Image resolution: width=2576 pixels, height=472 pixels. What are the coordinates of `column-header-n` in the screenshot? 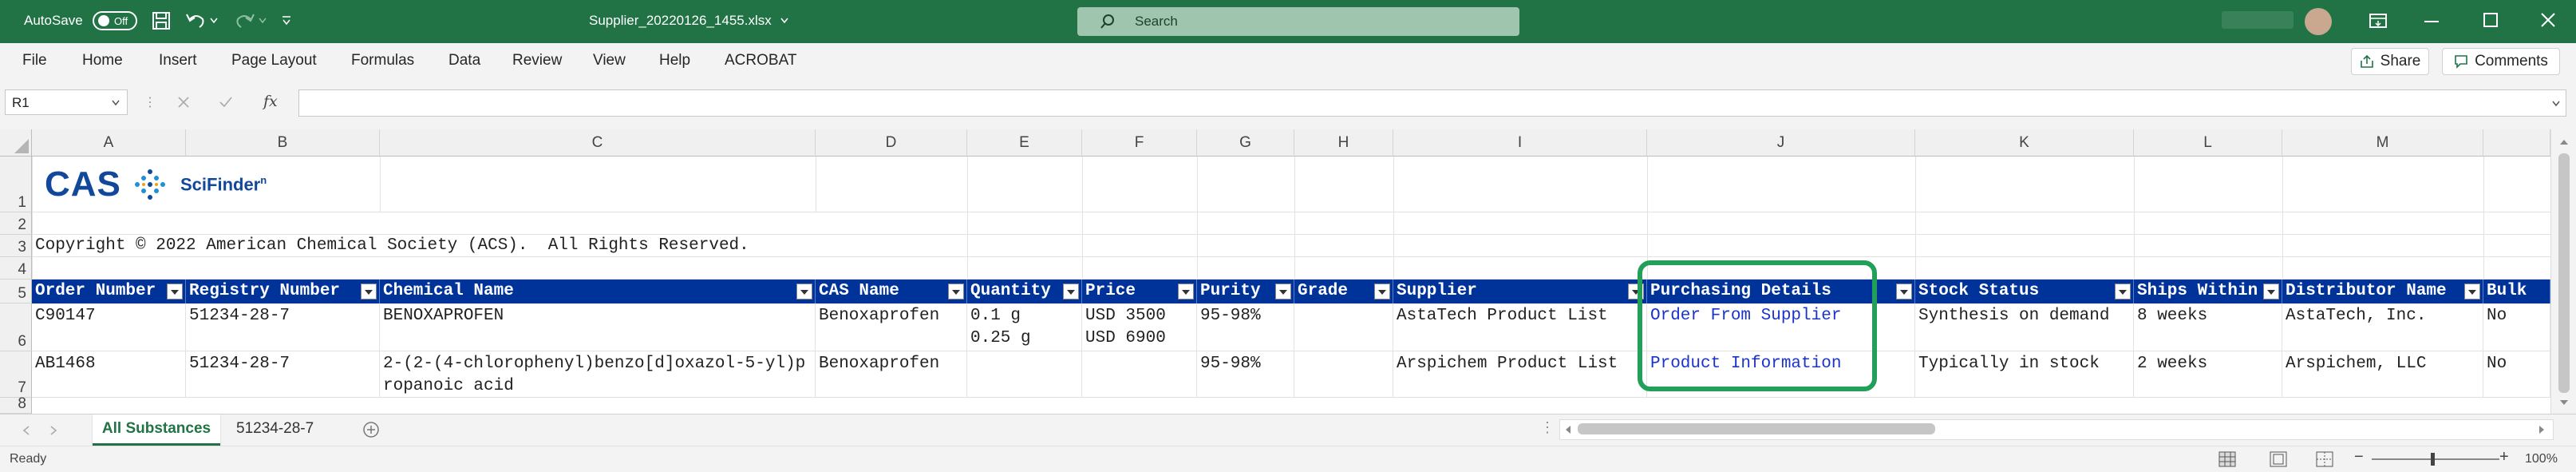 It's located at (2516, 143).